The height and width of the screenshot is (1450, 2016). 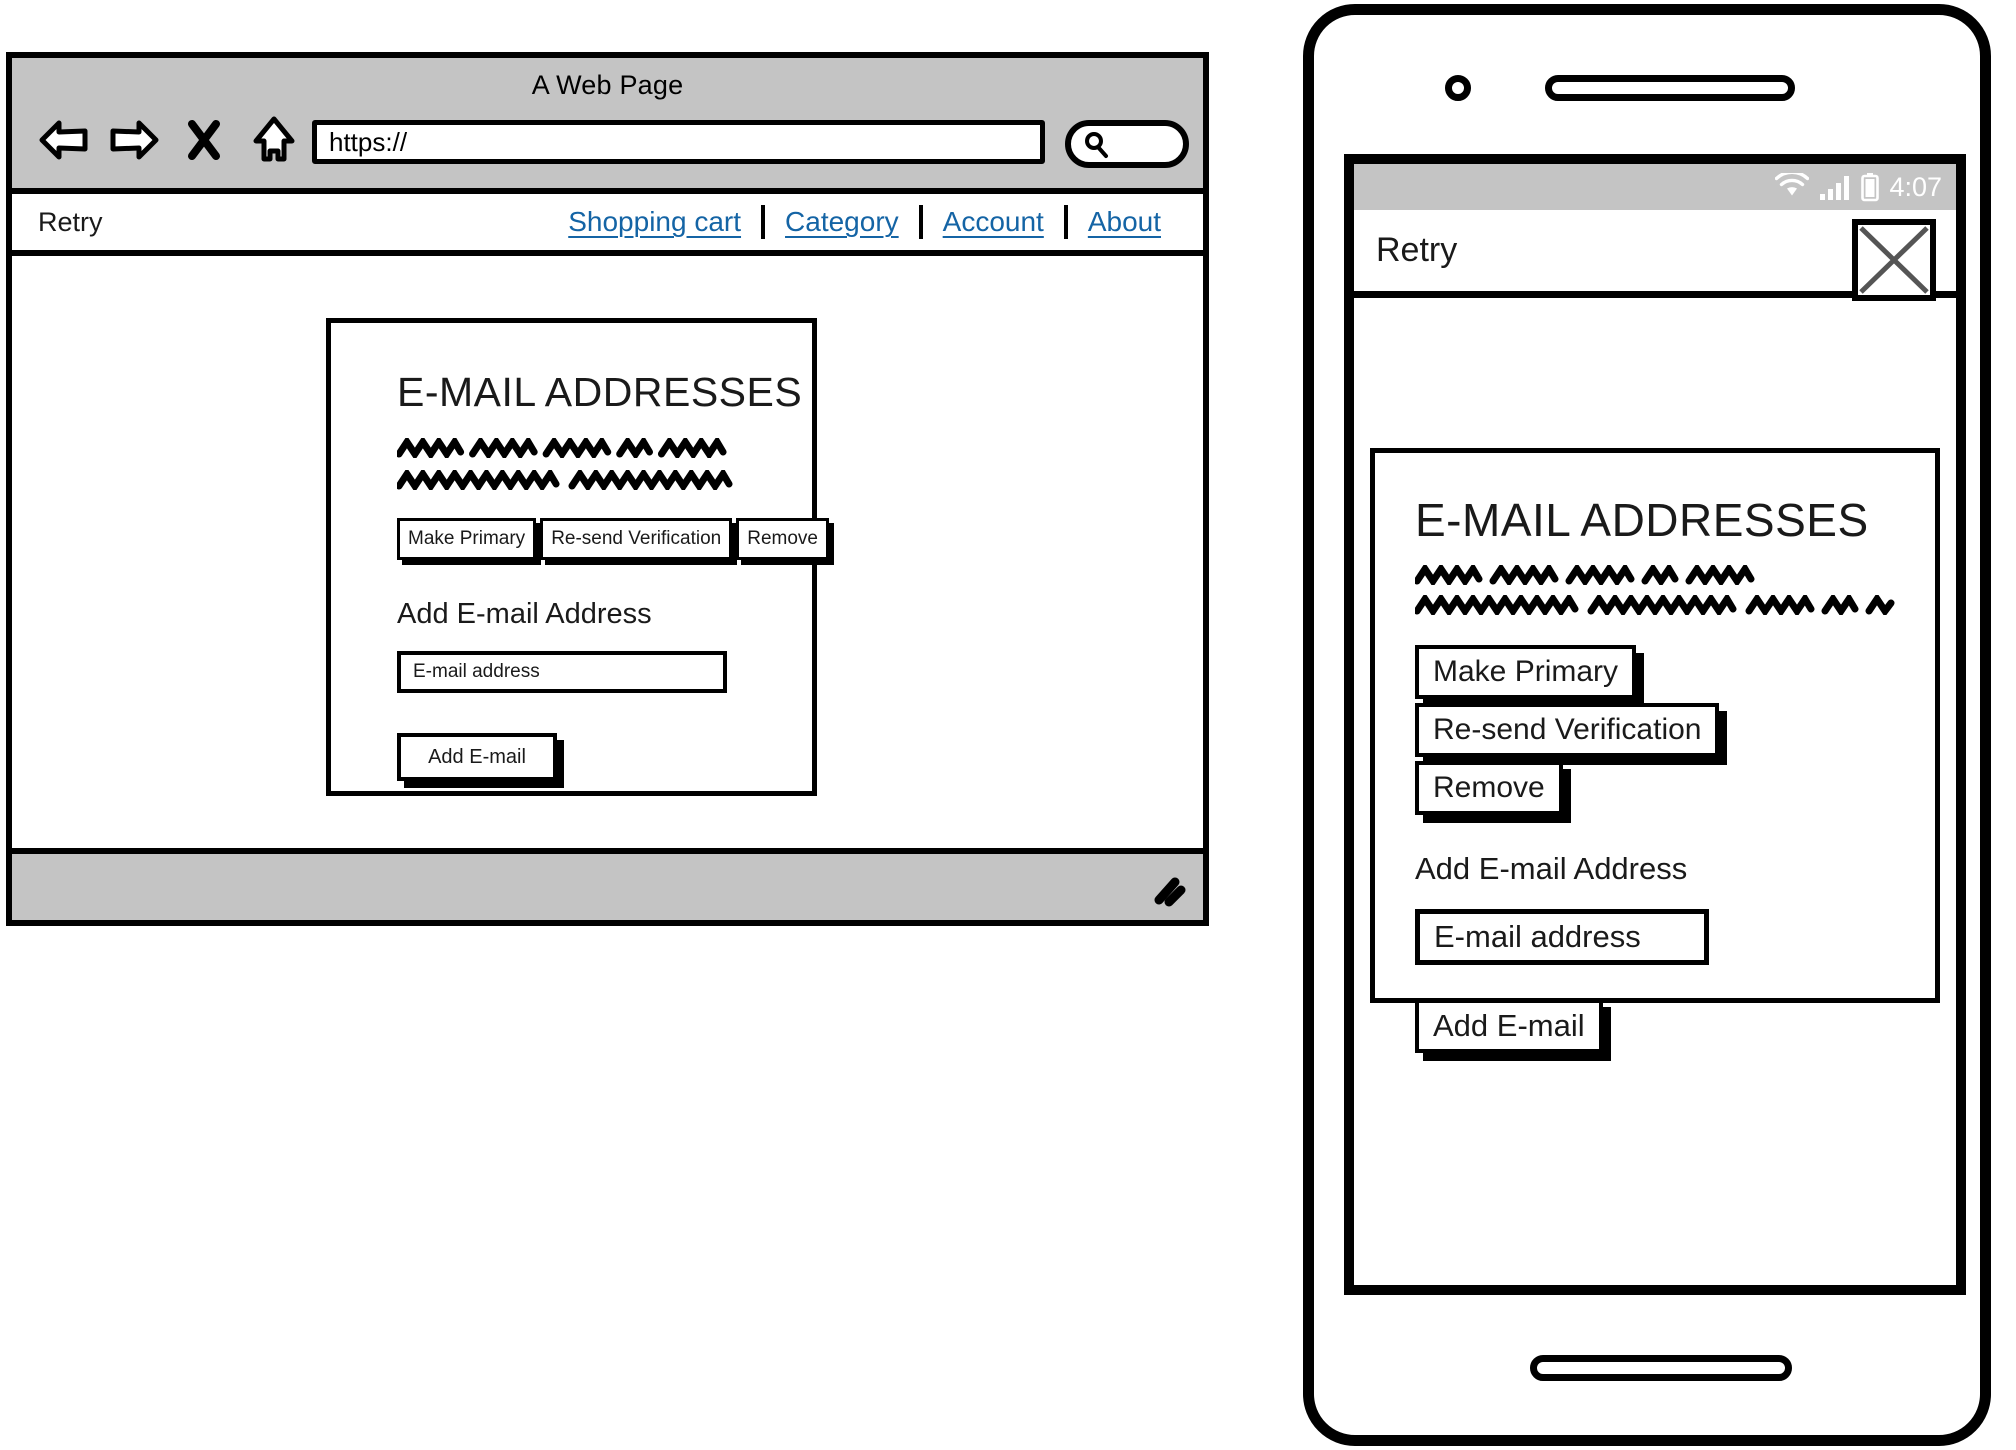 I want to click on card-title: E-MAIL ADDRESSES, so click(x=600, y=392).